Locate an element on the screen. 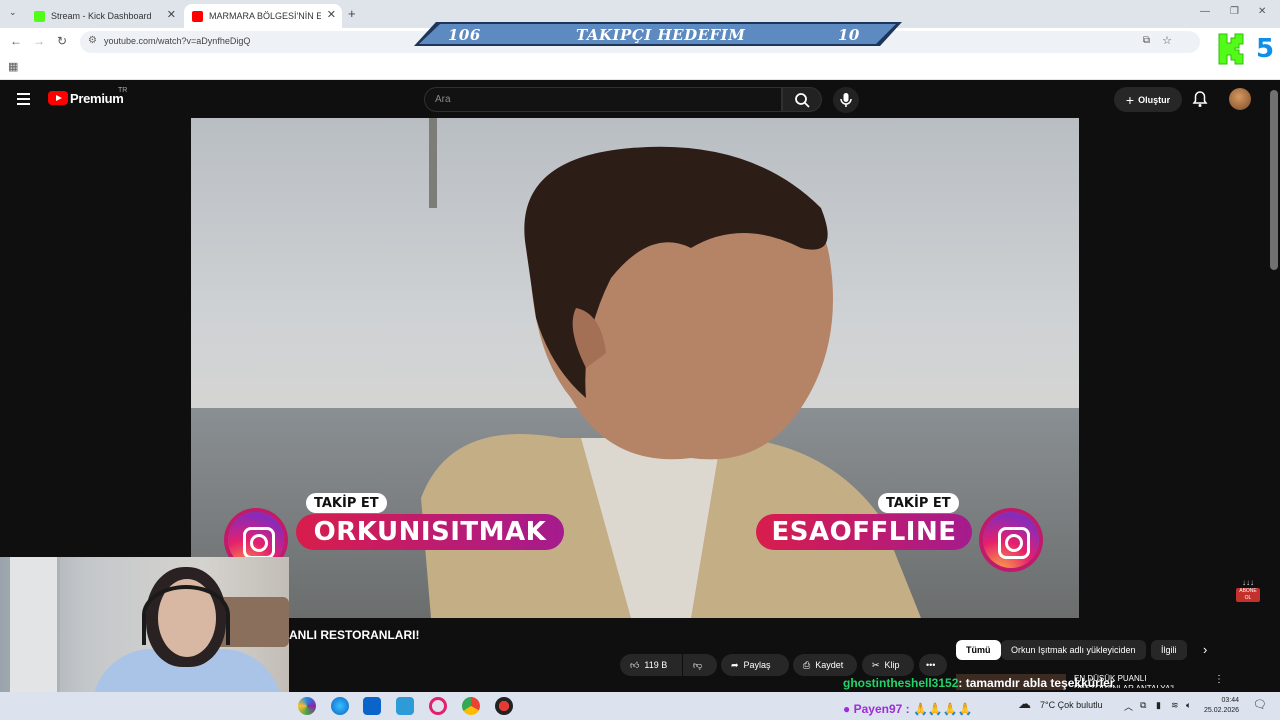  dislike-button: 👎︎ is located at coordinates (700, 665).